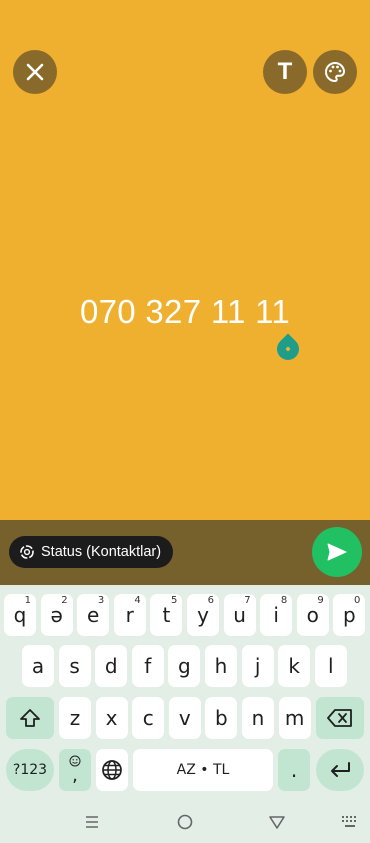 Image resolution: width=370 pixels, height=843 pixels. I want to click on enter-key, so click(340, 770).